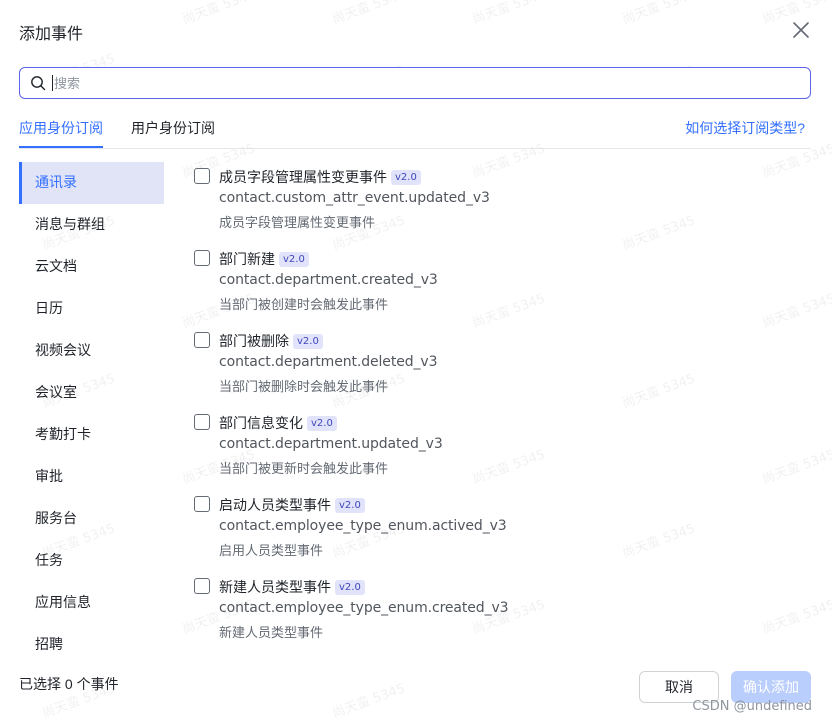 The height and width of the screenshot is (722, 832). What do you see at coordinates (91, 225) in the screenshot?
I see `sidebar-item-messages: 消息与群组` at bounding box center [91, 225].